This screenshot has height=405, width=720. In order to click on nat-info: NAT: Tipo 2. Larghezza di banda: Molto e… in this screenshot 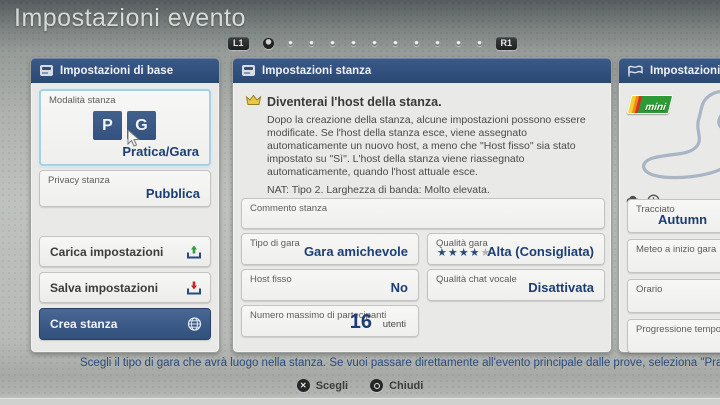, I will do `click(378, 190)`.